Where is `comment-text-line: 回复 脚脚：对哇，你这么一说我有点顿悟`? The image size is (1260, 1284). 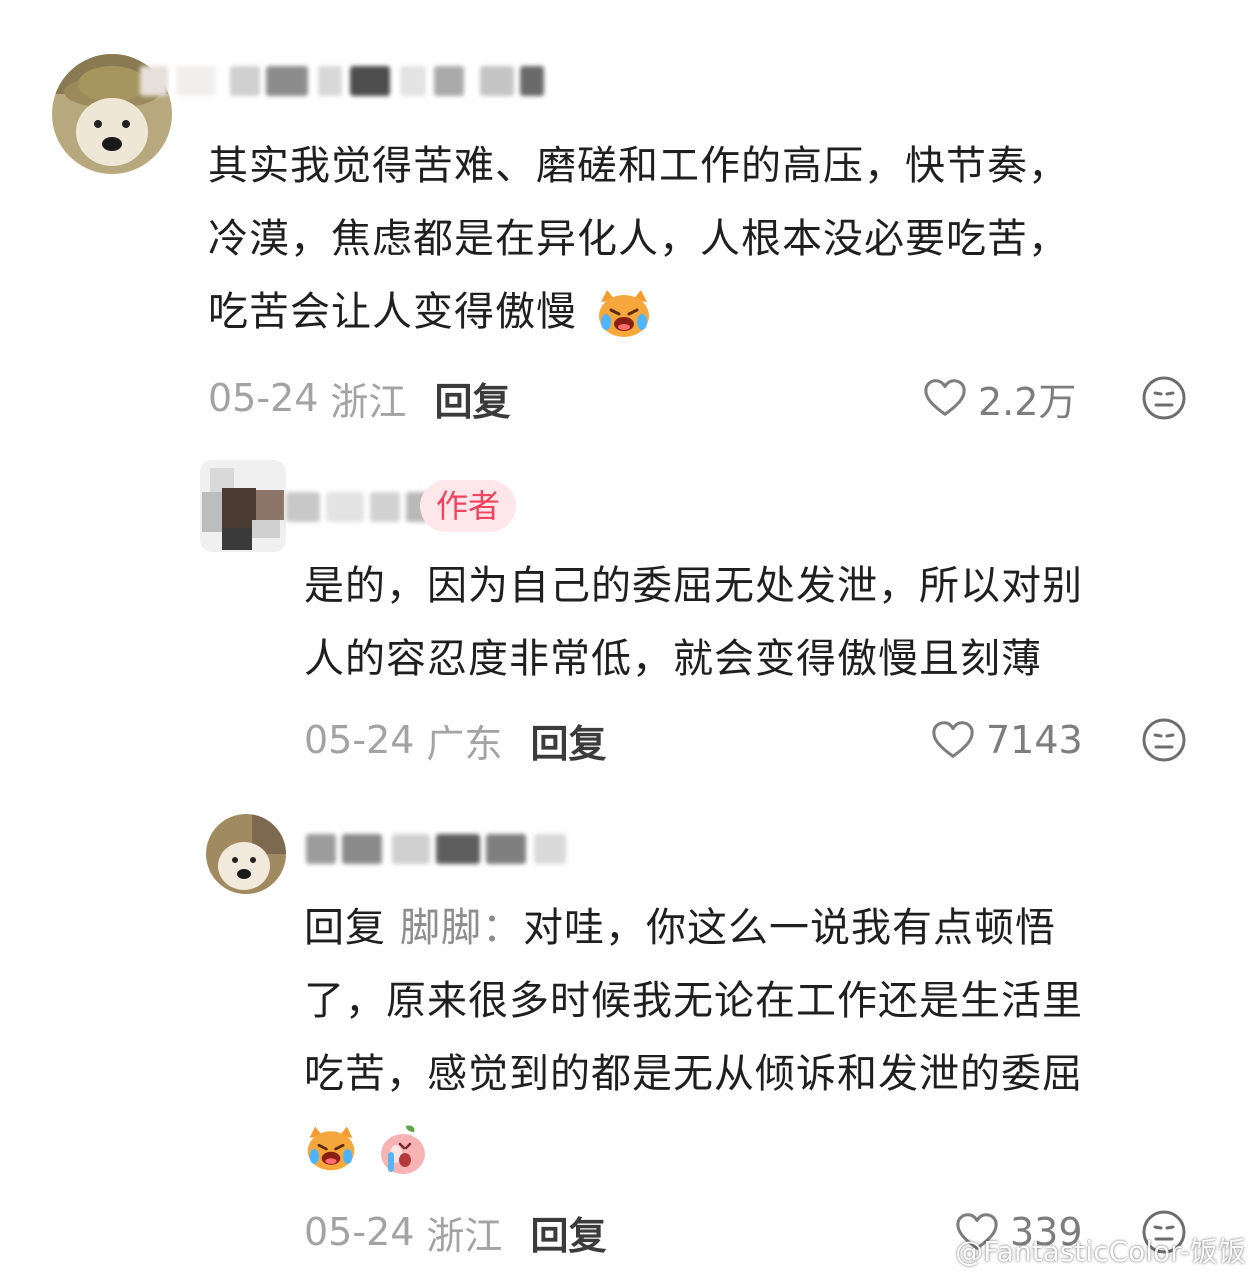 comment-text-line: 回复 脚脚：对哇，你这么一说我有点顿悟 is located at coordinates (764, 928).